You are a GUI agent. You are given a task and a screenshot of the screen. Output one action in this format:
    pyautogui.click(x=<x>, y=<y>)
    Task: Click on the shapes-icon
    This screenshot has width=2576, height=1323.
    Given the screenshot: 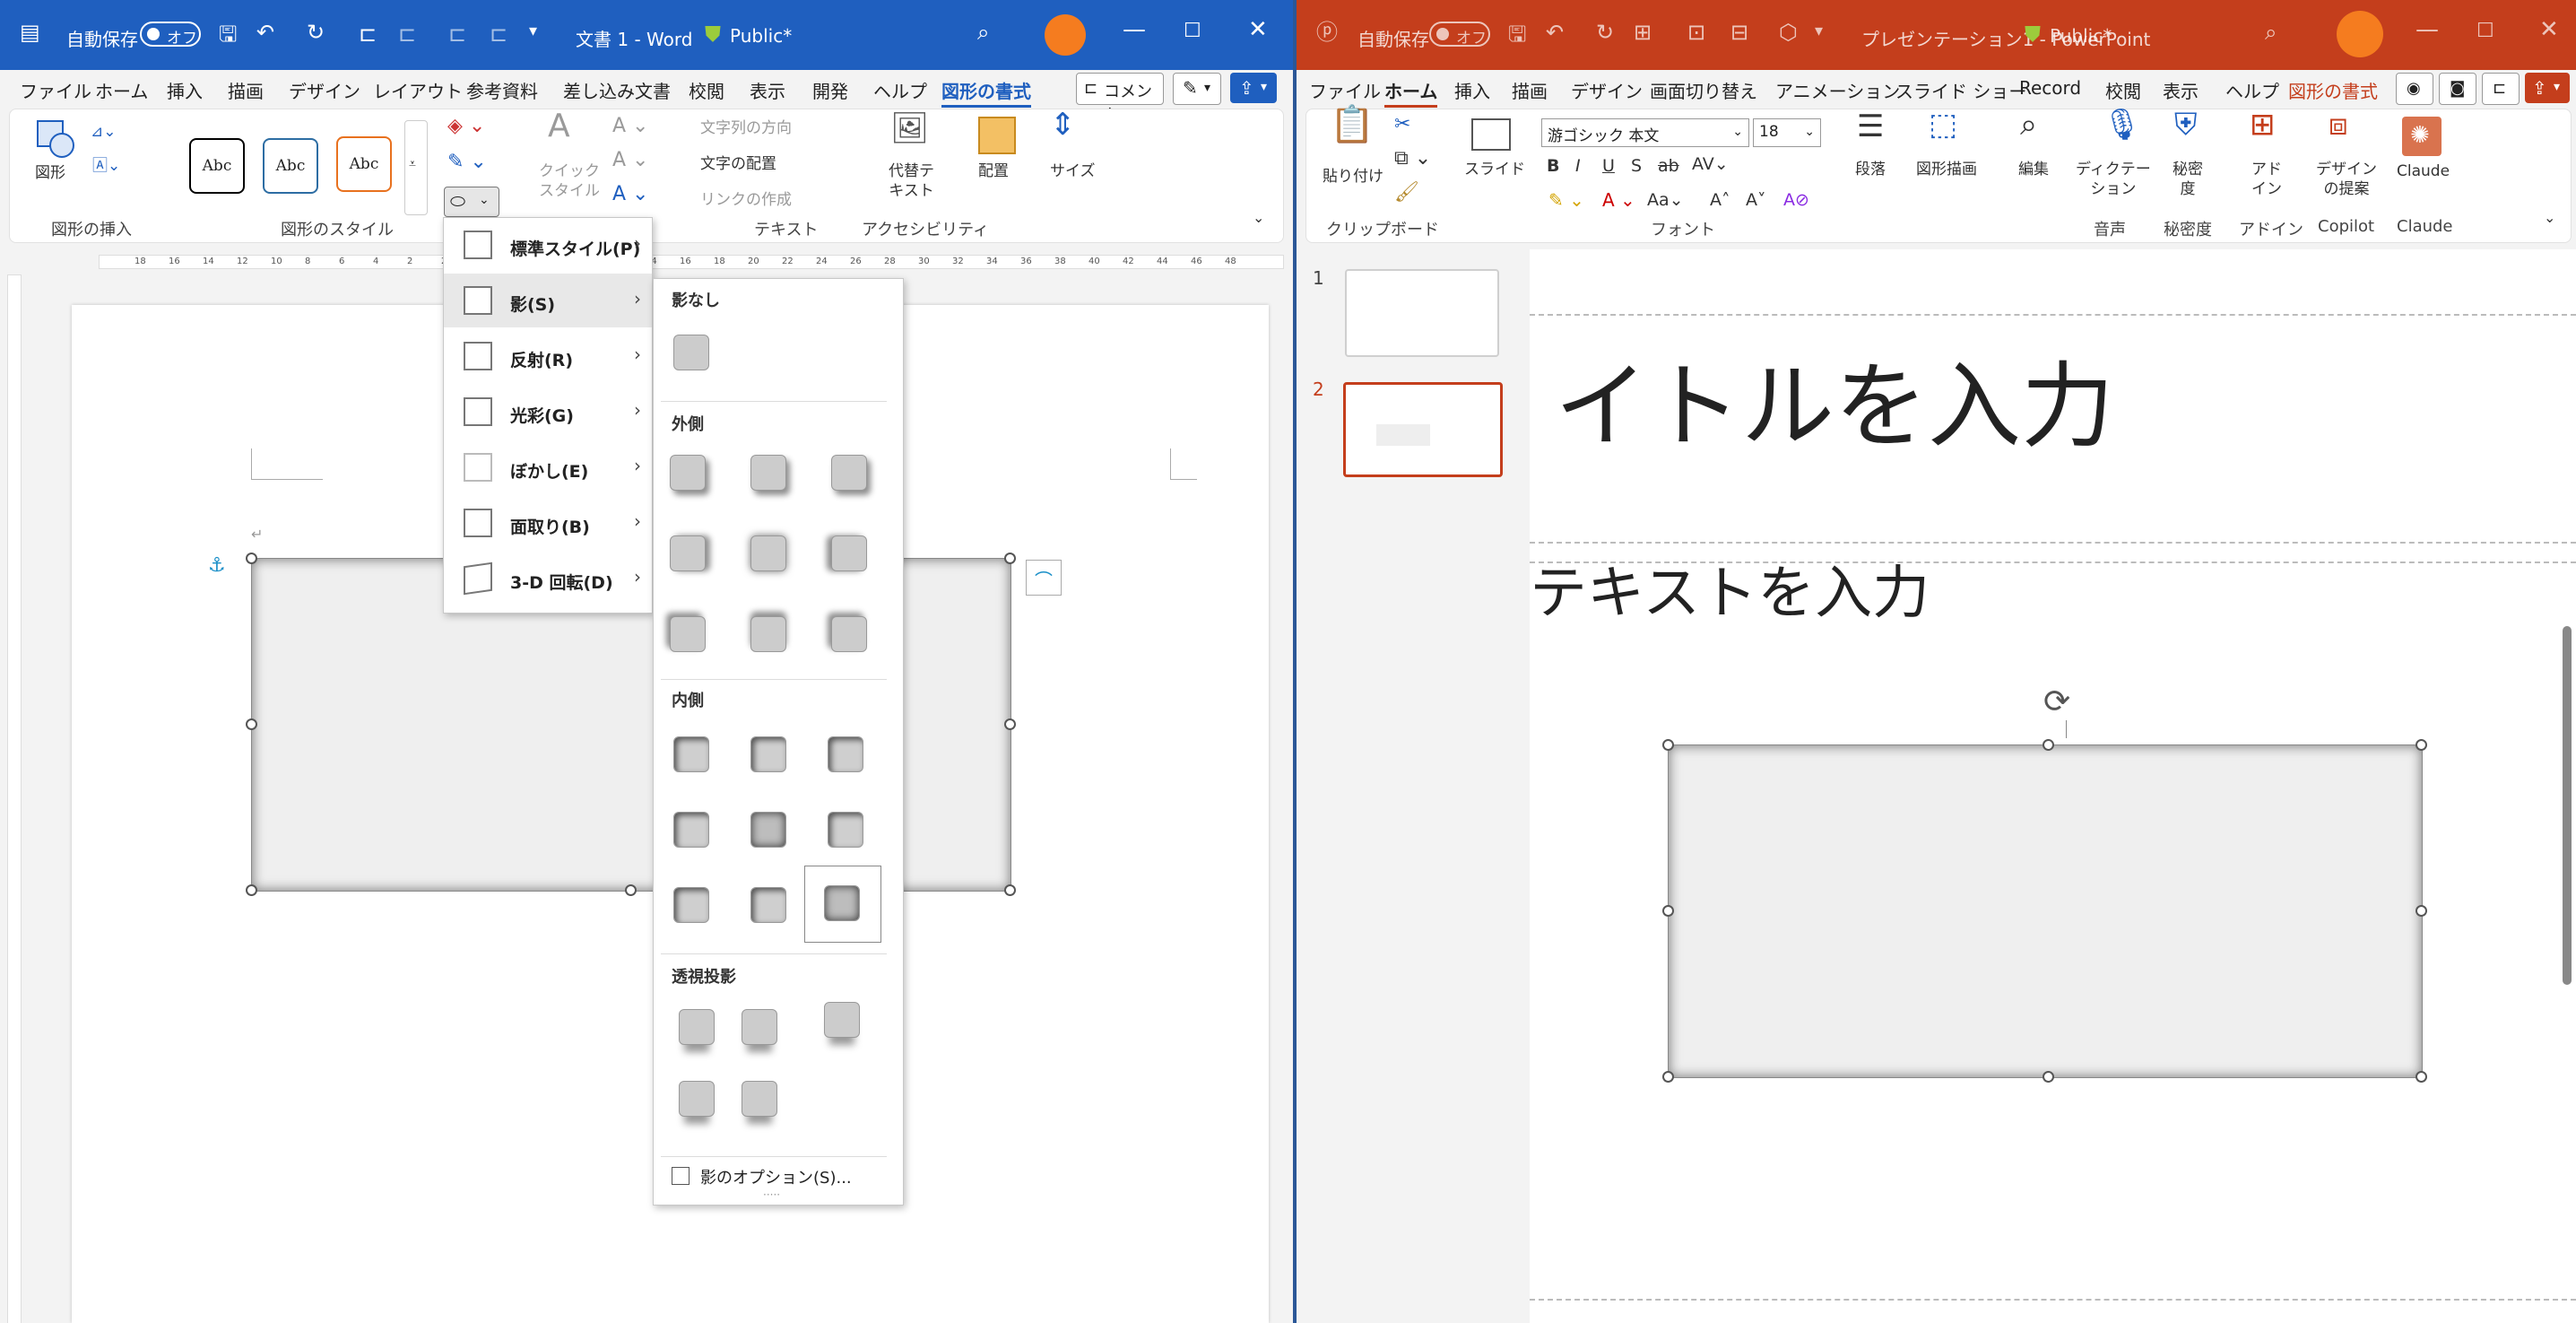 What is the action you would take?
    pyautogui.click(x=55, y=139)
    